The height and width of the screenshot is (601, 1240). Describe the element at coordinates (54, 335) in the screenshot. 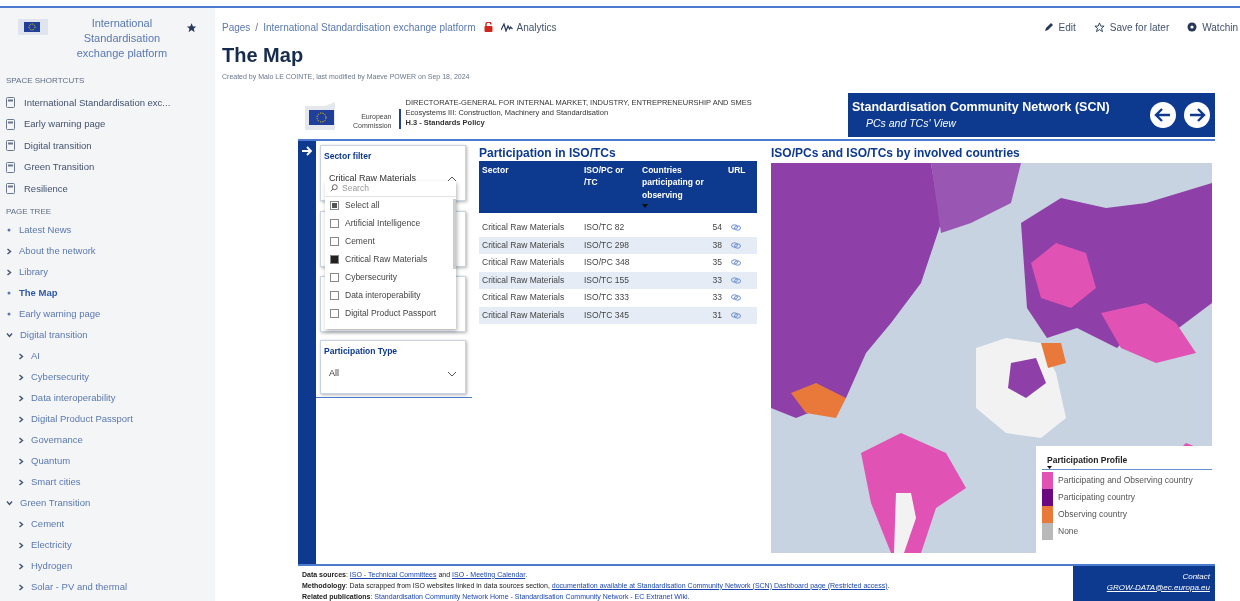

I see `tree-item-link: Digital transition` at that location.